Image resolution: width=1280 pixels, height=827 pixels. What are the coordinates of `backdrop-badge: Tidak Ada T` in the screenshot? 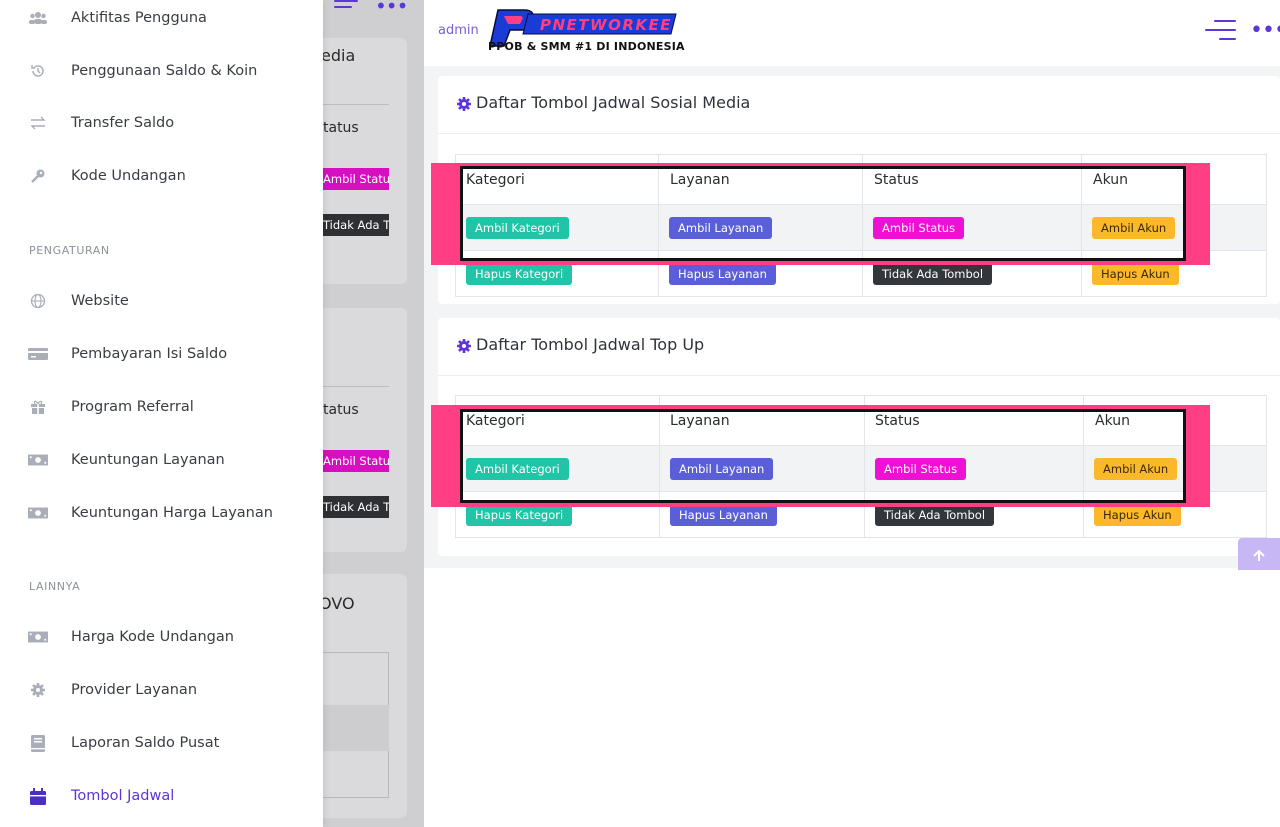 It's located at (356, 225).